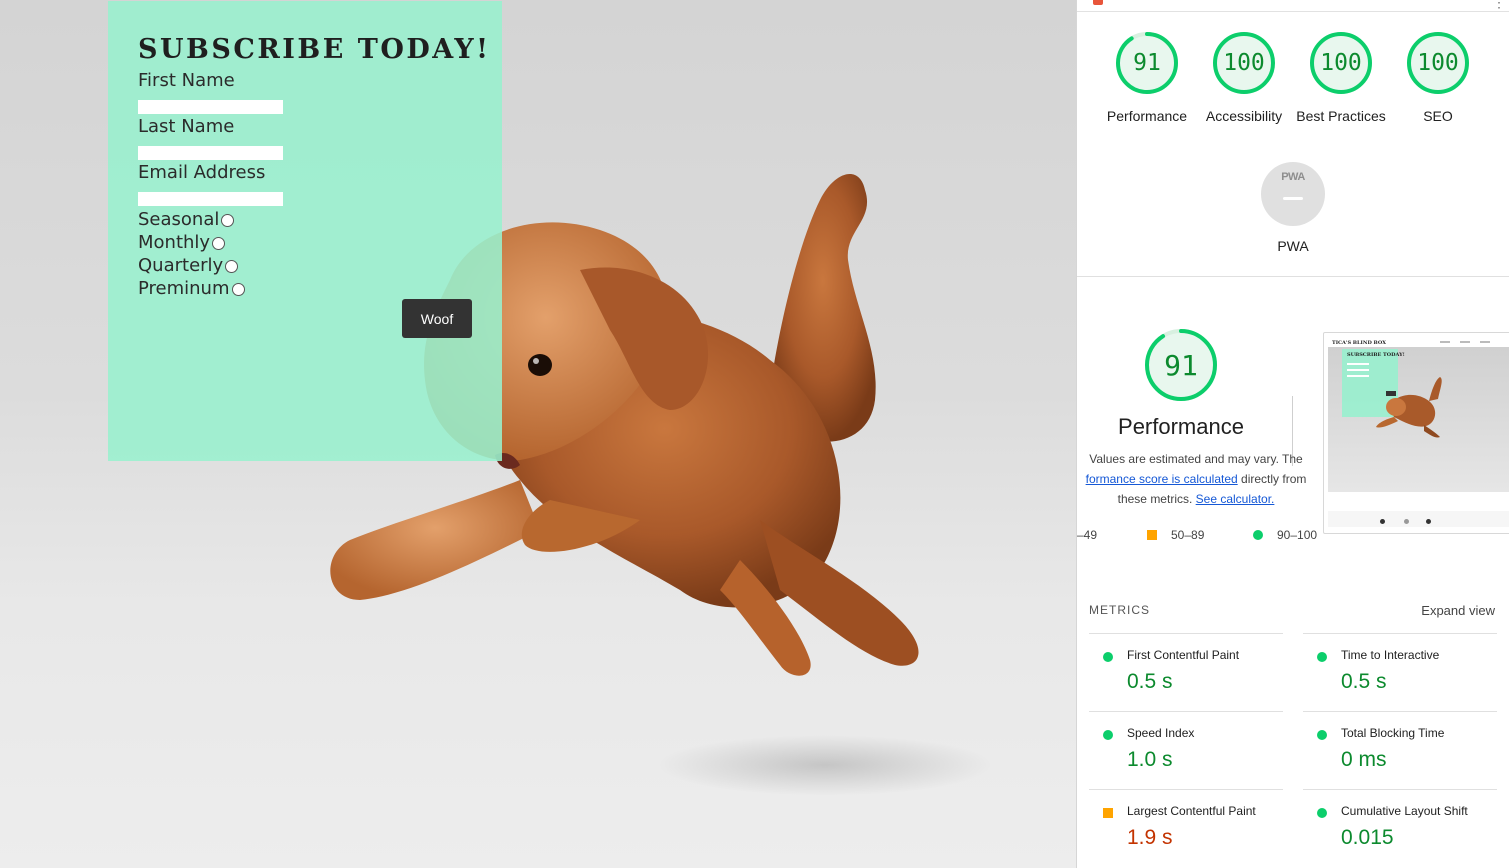  Describe the element at coordinates (825, 765) in the screenshot. I see `floor-shadow` at that location.